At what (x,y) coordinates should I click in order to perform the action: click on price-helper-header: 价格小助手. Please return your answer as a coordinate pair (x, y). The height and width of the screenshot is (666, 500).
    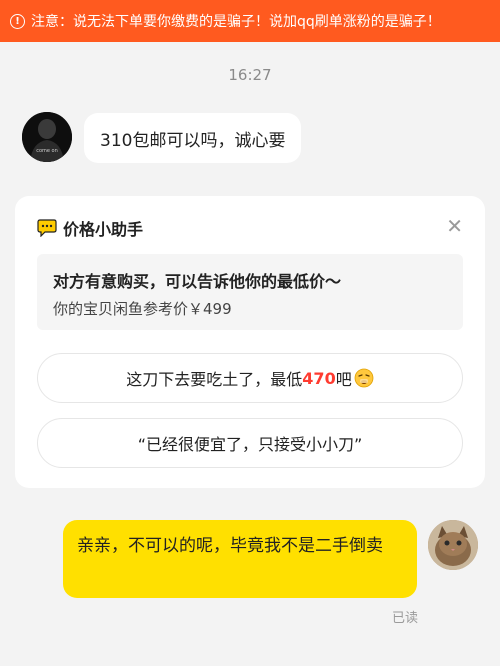
    Looking at the image, I should click on (90, 228).